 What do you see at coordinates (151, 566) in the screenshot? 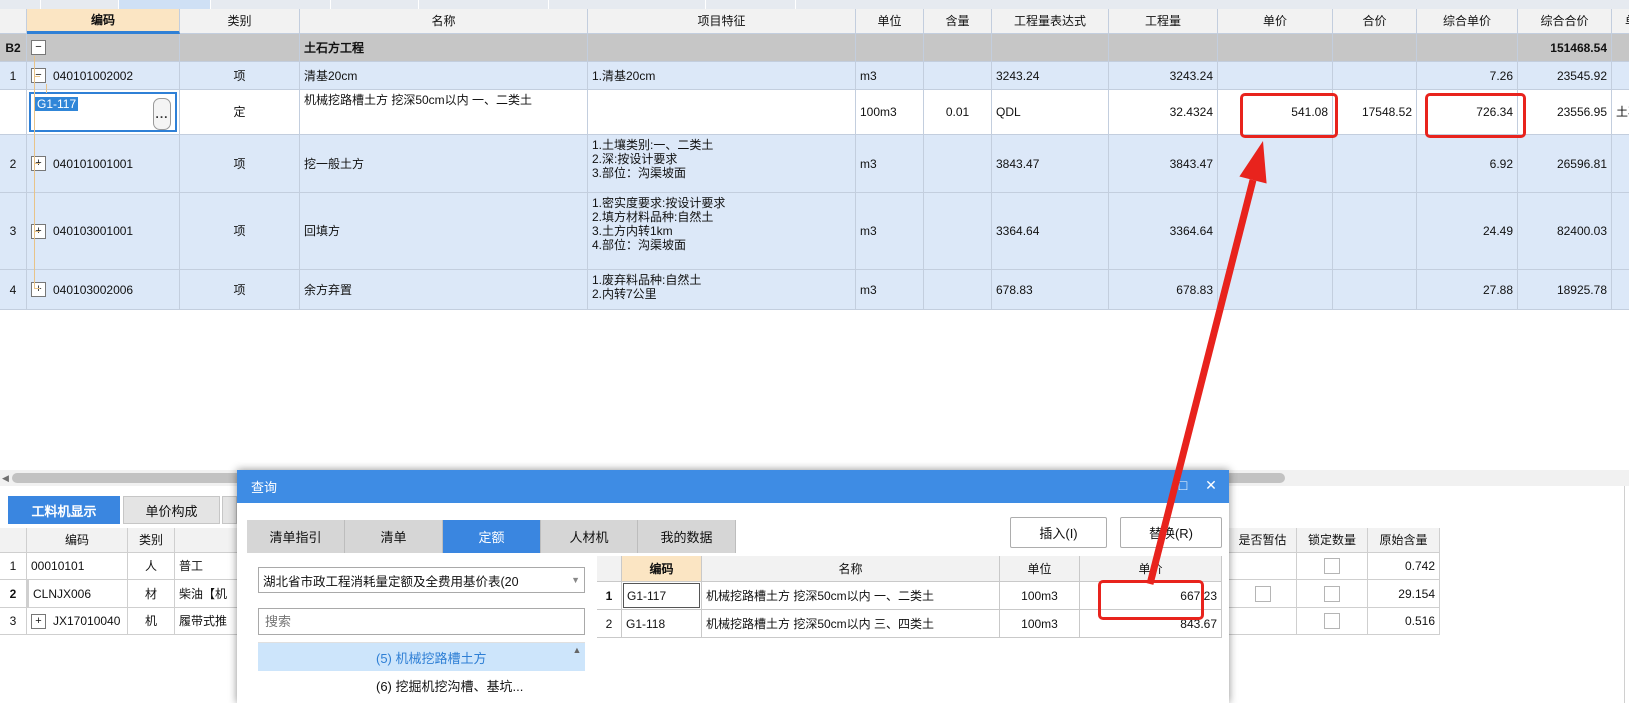
I see `table-cell: 人` at bounding box center [151, 566].